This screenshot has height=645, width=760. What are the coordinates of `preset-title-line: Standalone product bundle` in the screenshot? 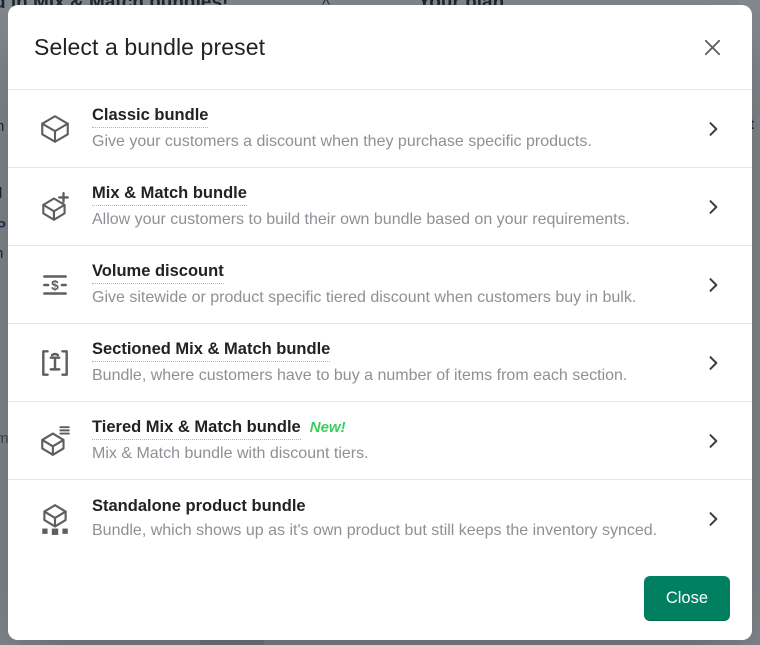 It's located at (394, 506).